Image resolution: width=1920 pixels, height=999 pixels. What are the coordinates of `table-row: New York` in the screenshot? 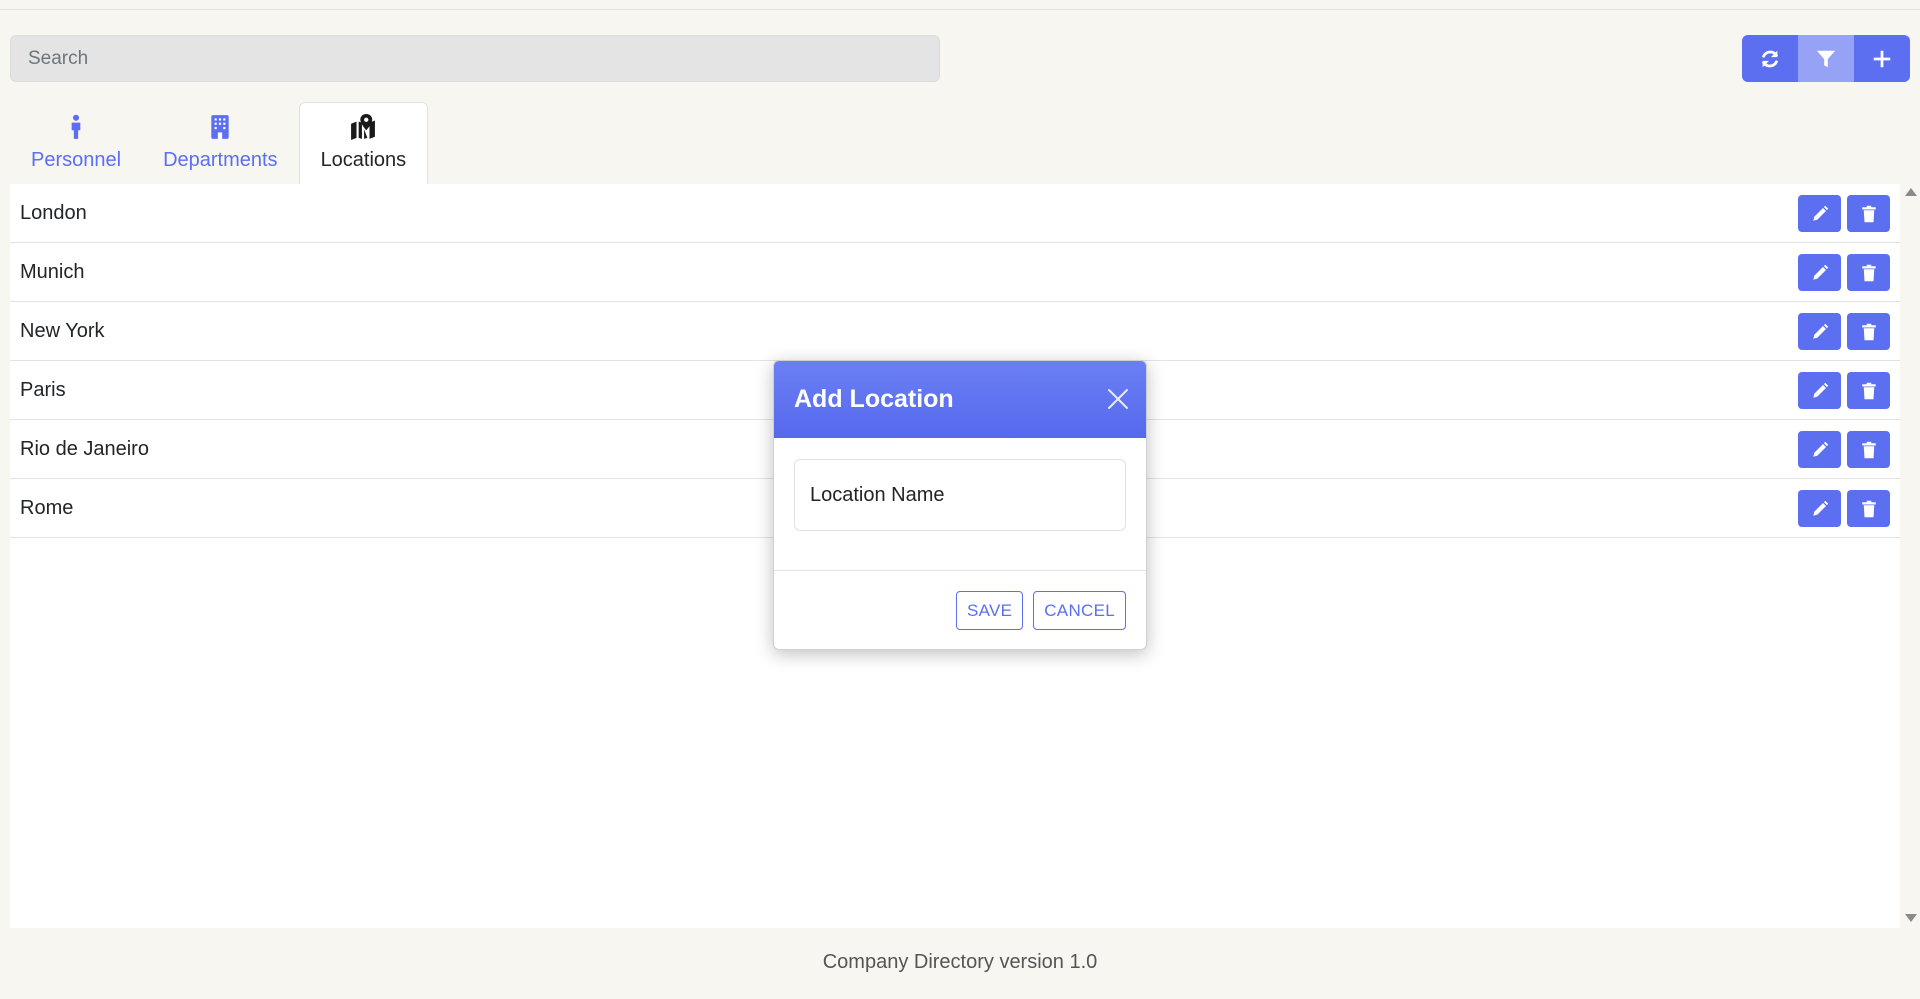 It's located at (955, 331).